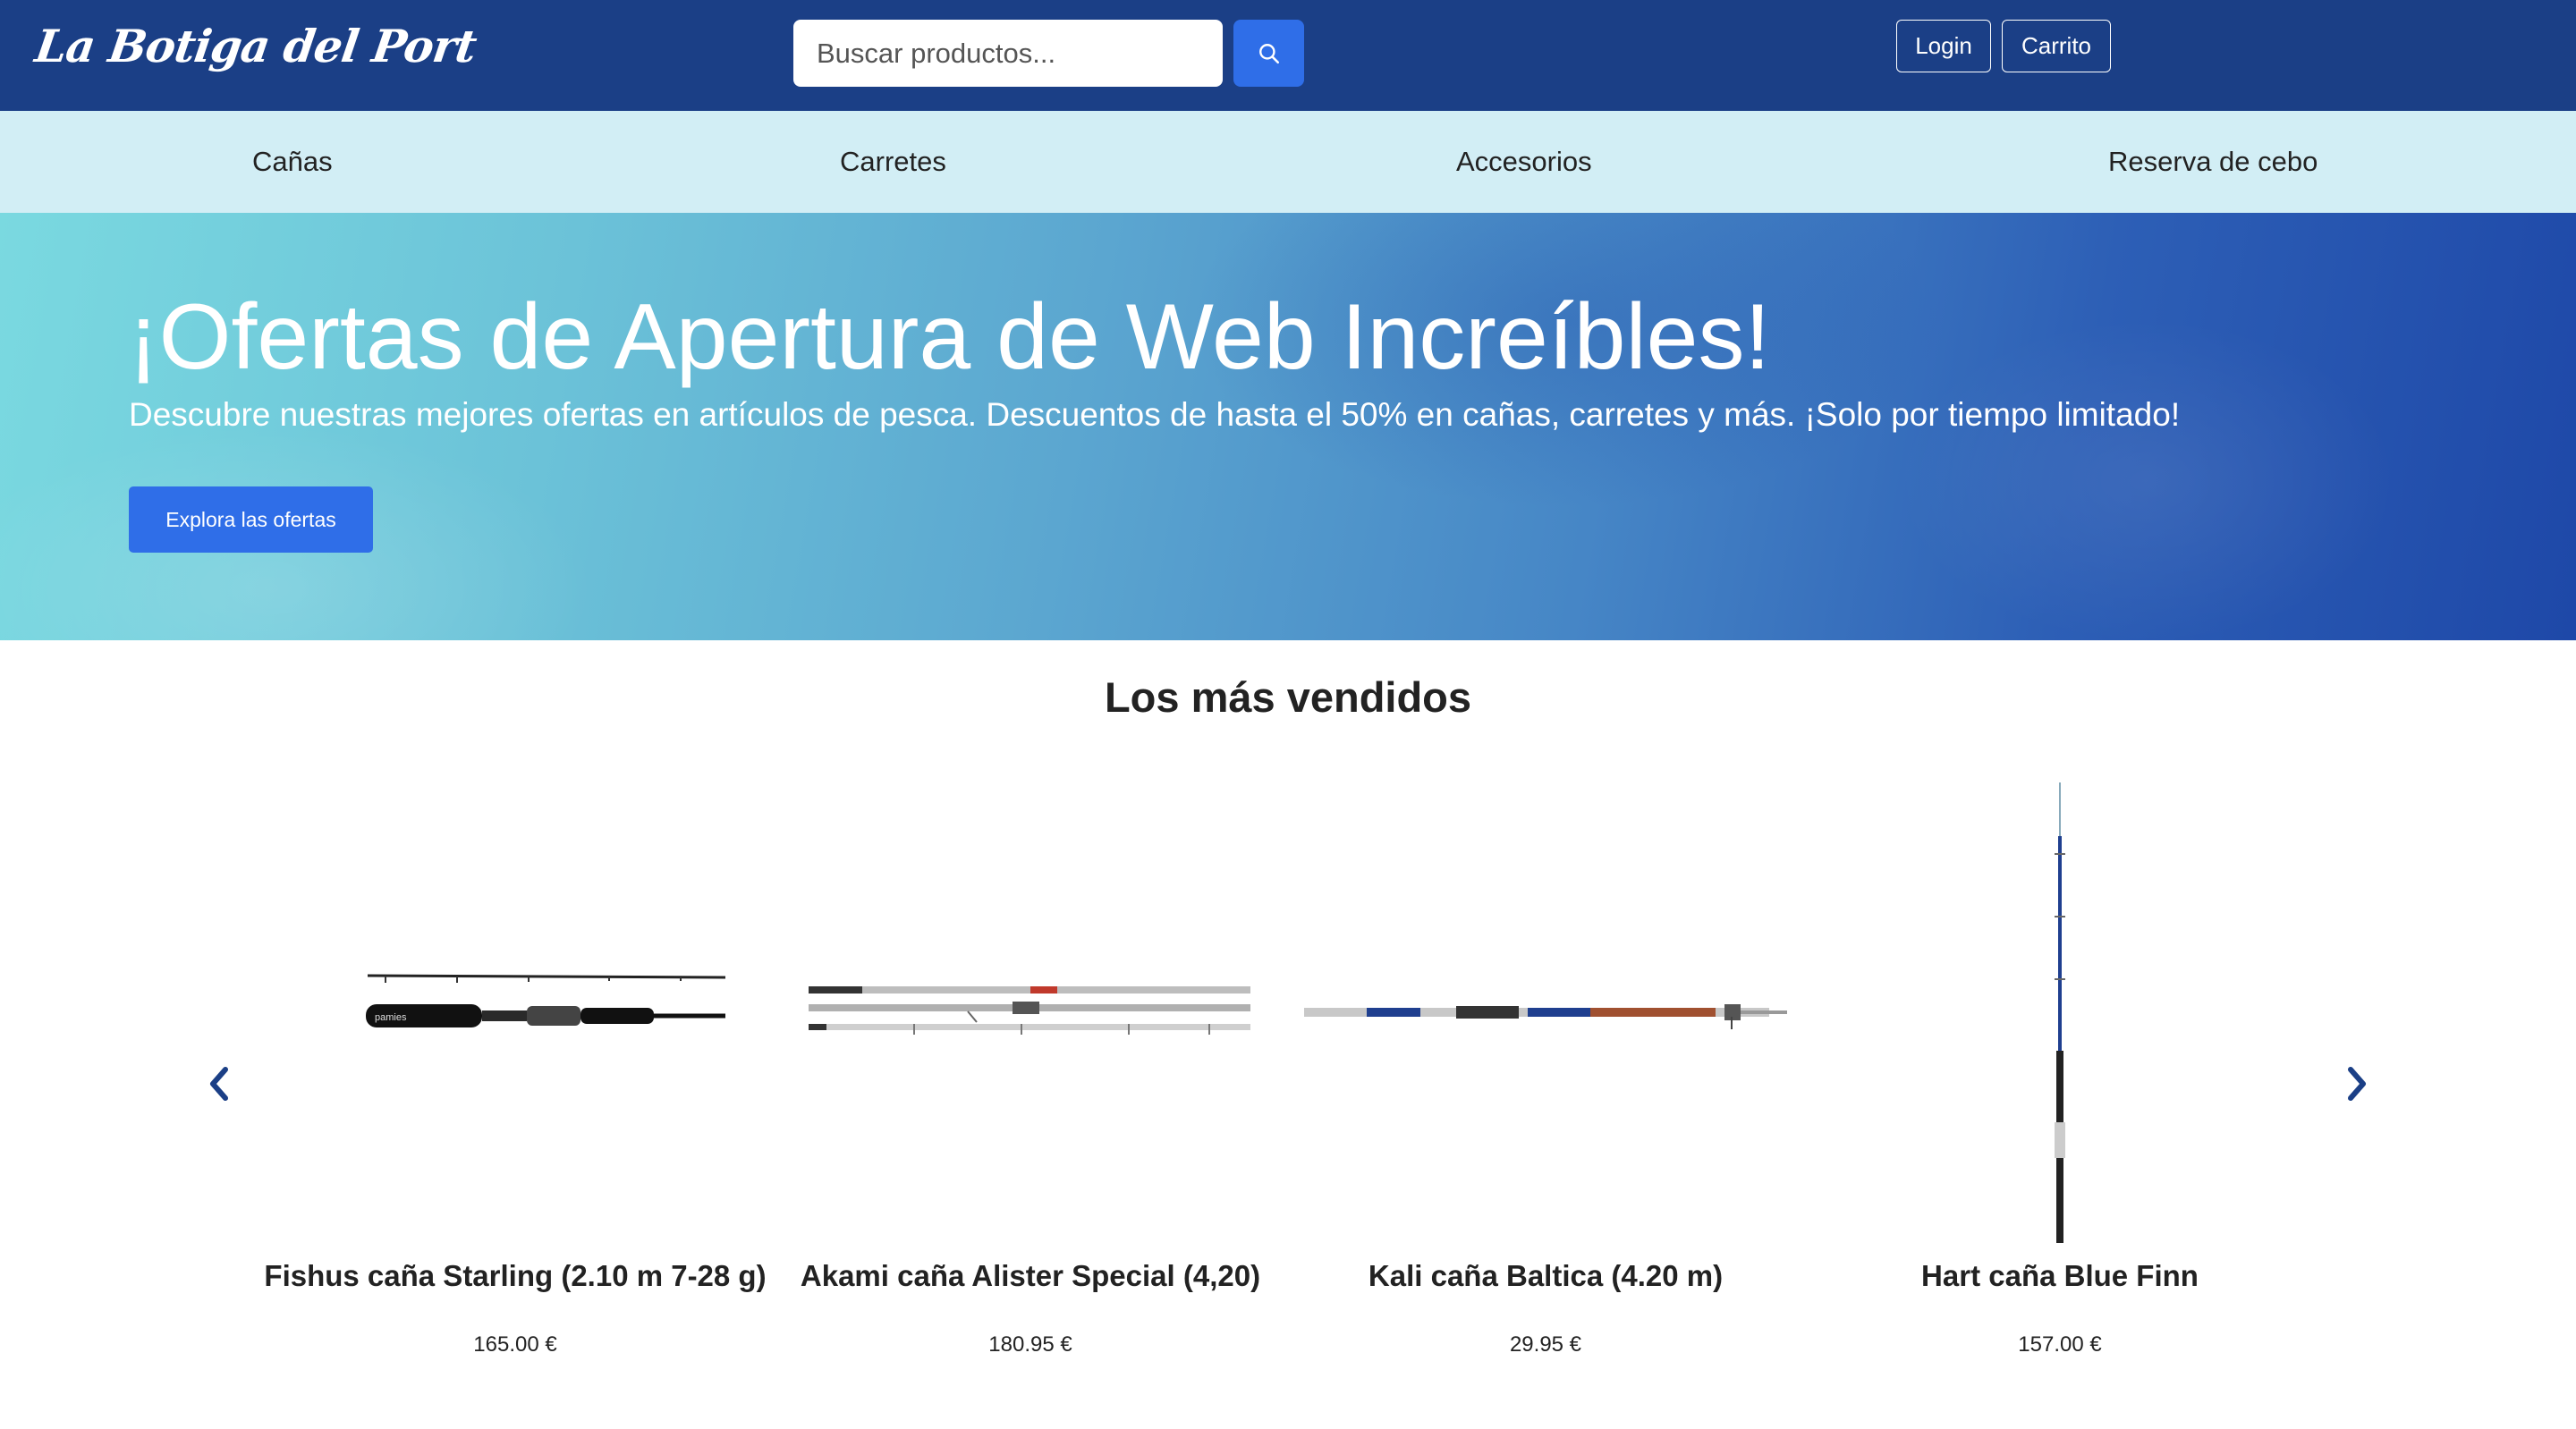 The height and width of the screenshot is (1429, 2576). I want to click on fishing-rod-vertical-icon, so click(2060, 1012).